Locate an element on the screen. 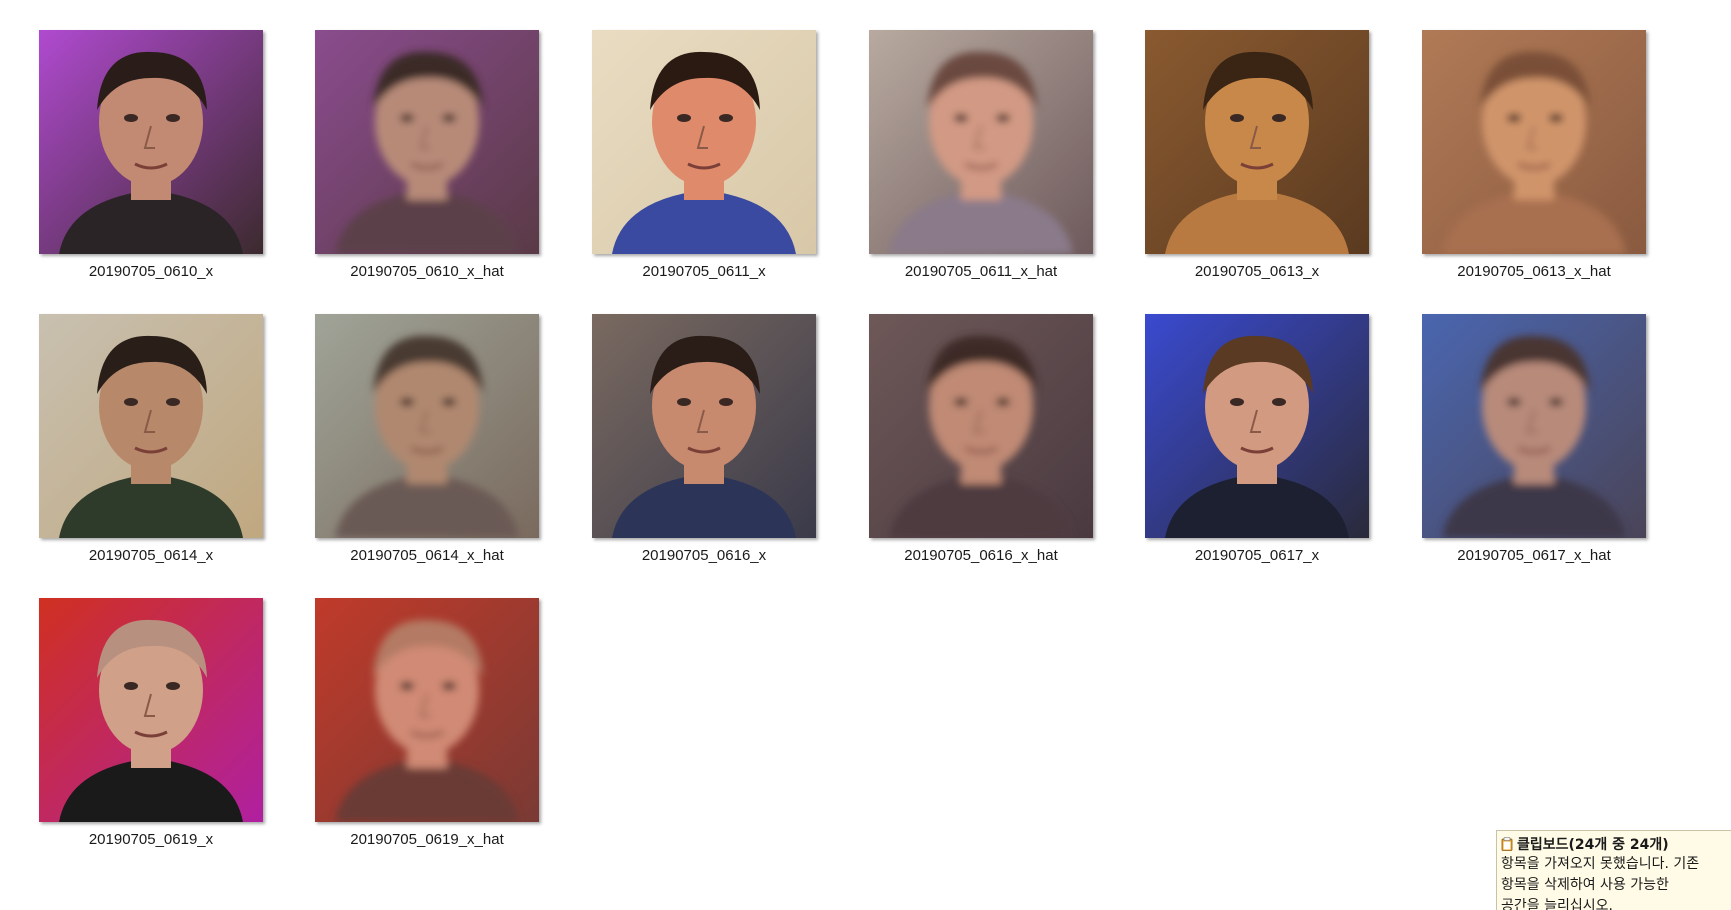  clipboard-message-line: 공간을 늘리십시오. is located at coordinates (1557, 904).